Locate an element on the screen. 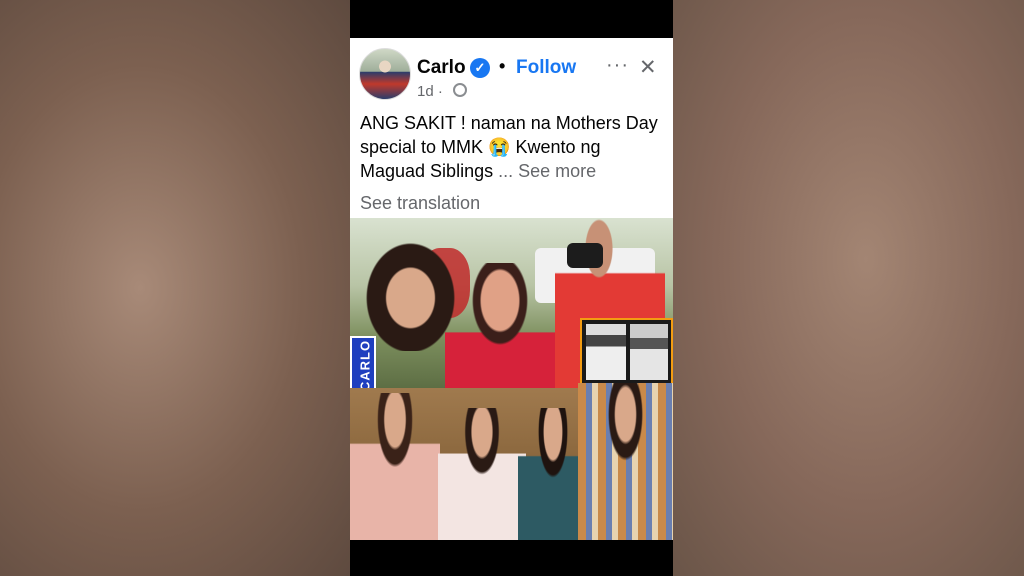 The width and height of the screenshot is (1024, 576). inset-photo-right is located at coordinates (649, 352).